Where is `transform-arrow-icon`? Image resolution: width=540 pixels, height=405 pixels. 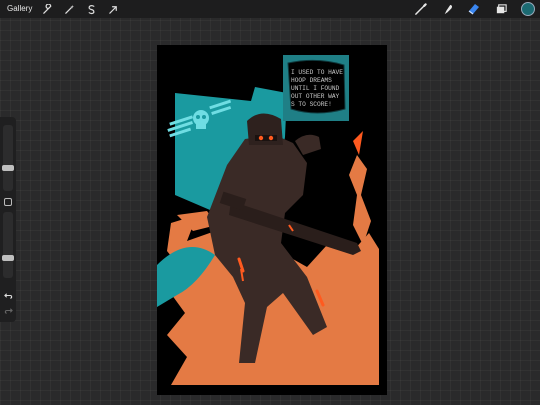
transform-arrow-icon is located at coordinates (113, 9).